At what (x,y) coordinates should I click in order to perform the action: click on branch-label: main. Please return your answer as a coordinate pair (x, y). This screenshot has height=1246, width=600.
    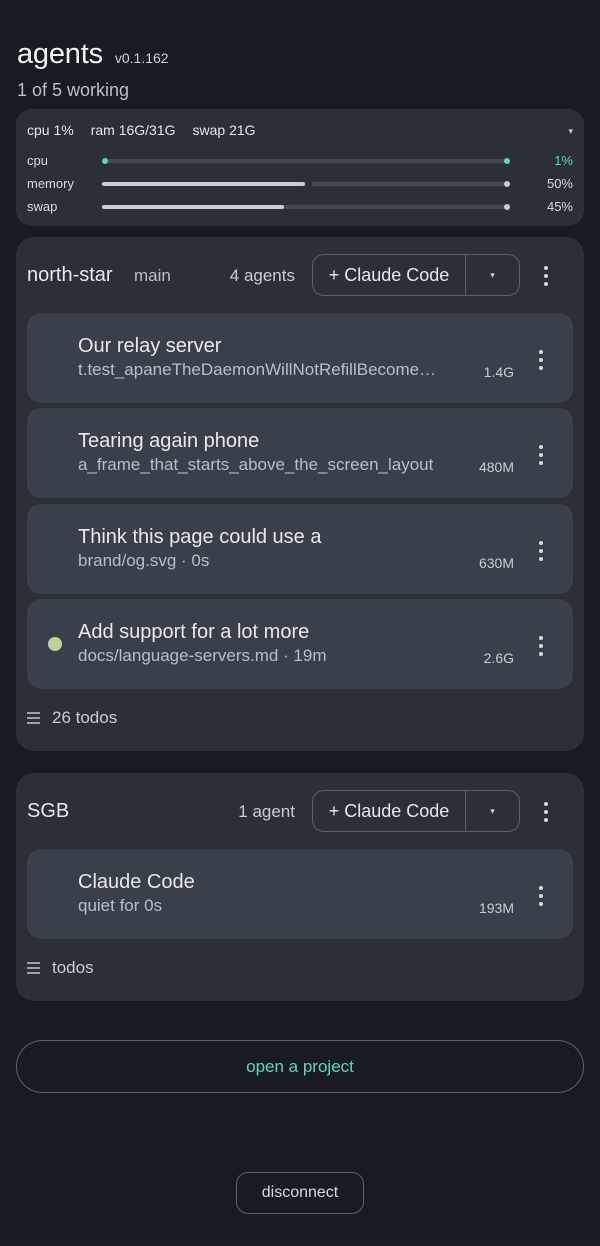
    Looking at the image, I should click on (152, 275).